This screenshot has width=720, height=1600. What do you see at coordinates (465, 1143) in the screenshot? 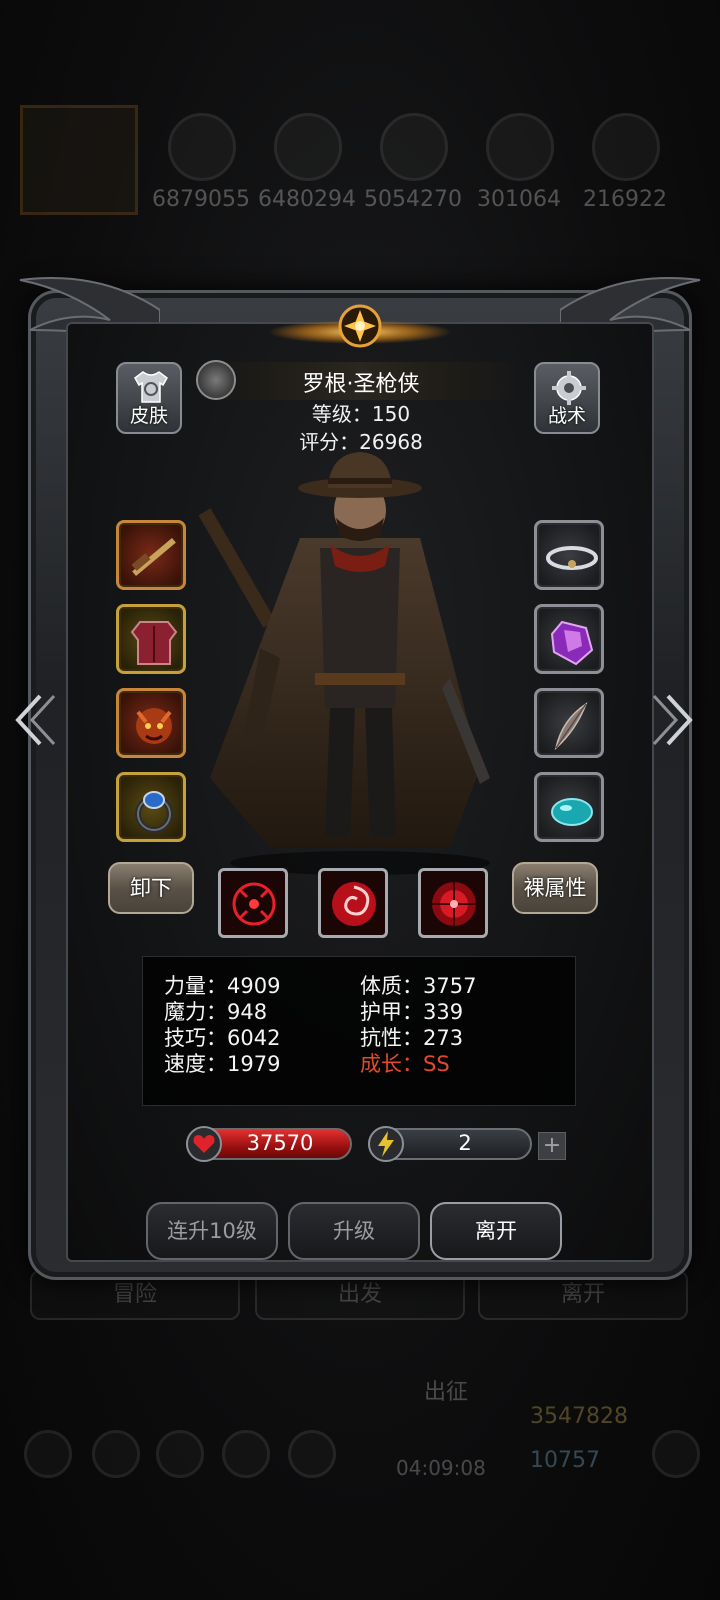
I see `energy-value: 2` at bounding box center [465, 1143].